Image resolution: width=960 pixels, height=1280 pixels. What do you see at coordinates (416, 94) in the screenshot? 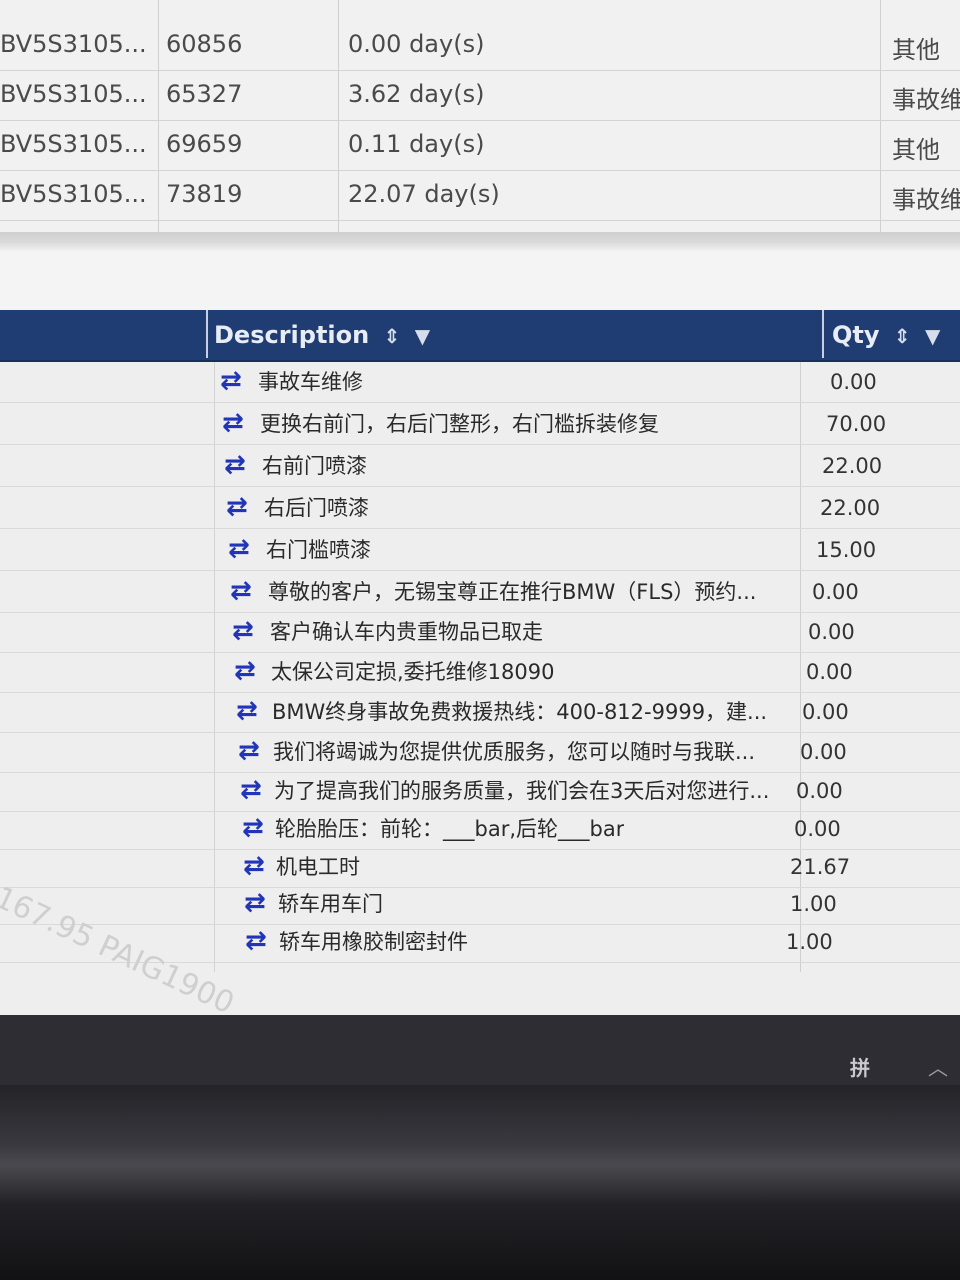
I see `duration-cell: 3.62 day(s)` at bounding box center [416, 94].